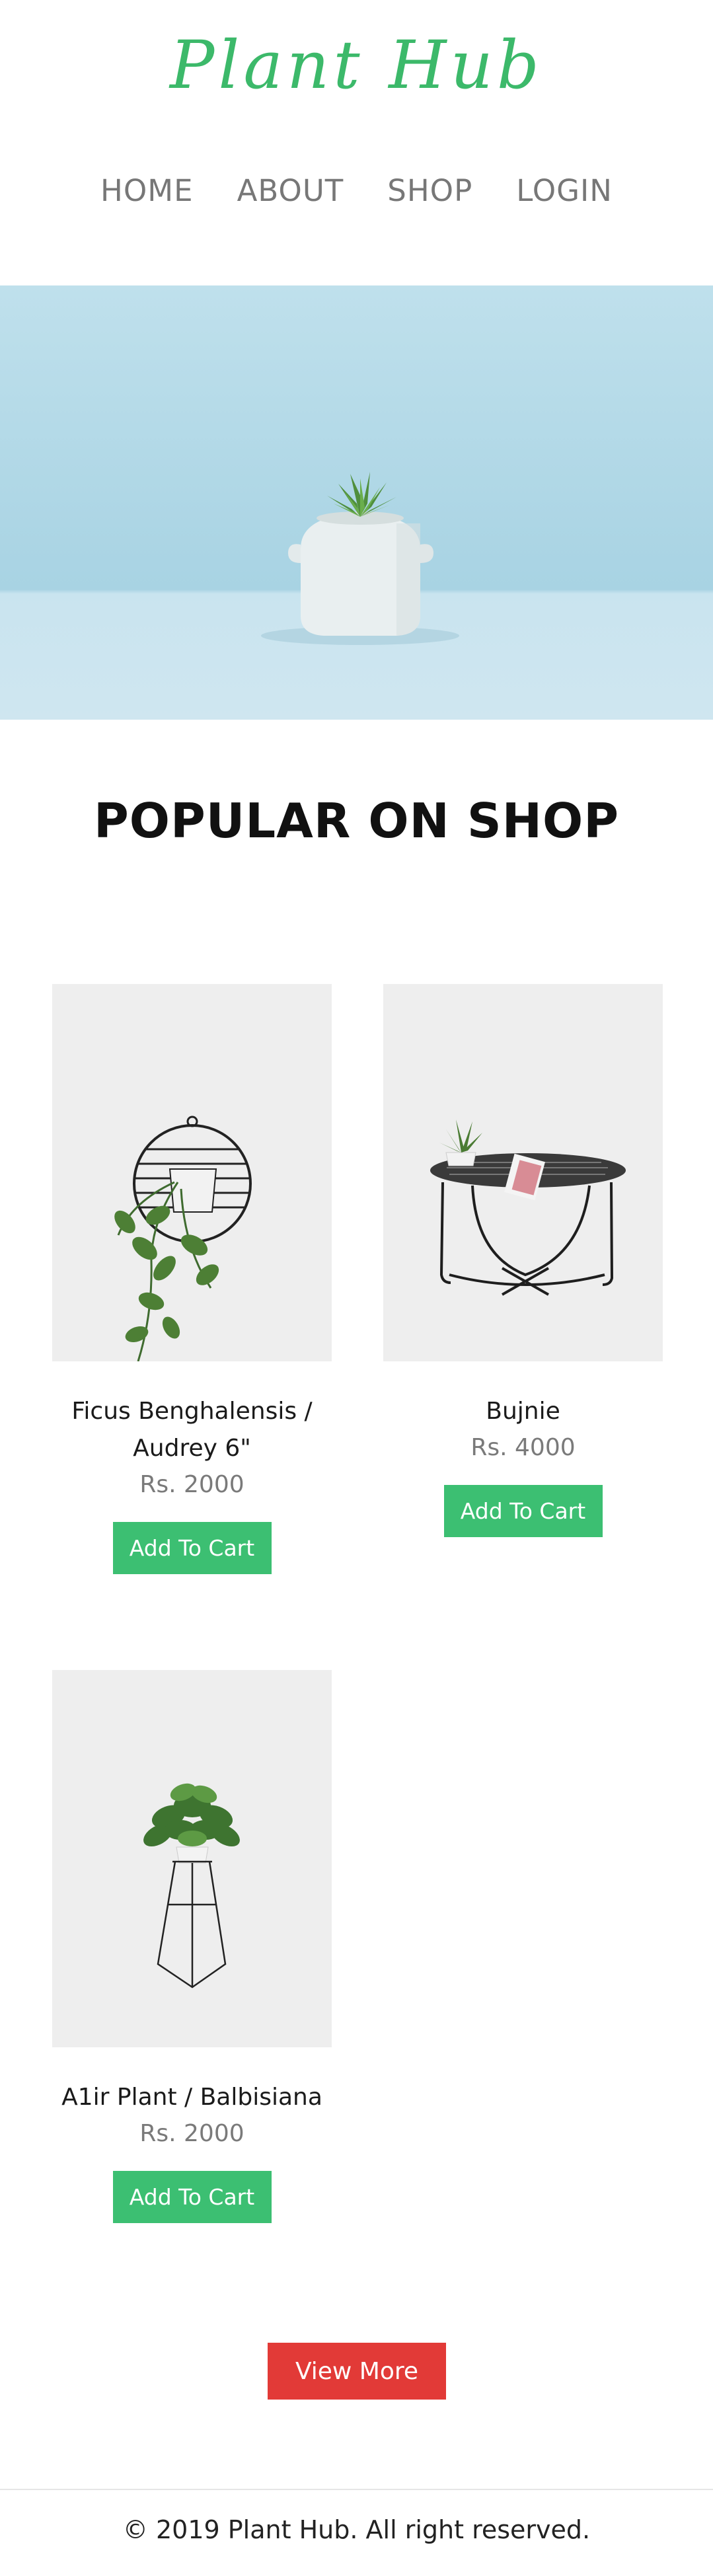  I want to click on plant-on-stand-image, so click(191, 1886).